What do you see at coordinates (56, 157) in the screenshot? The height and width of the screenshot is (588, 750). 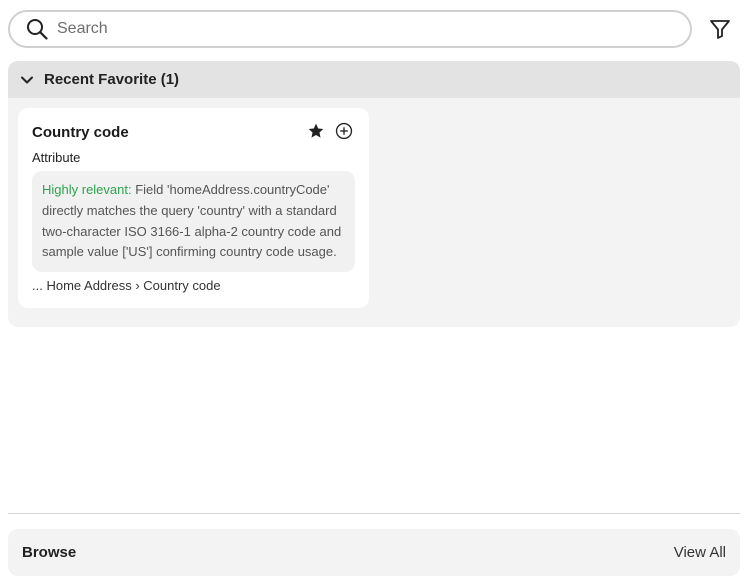 I see `card-type: Attribute` at bounding box center [56, 157].